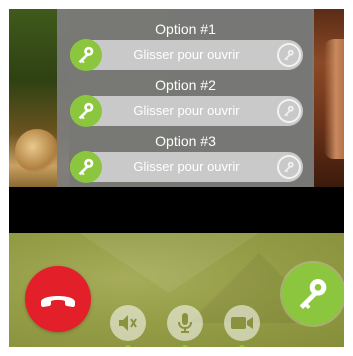 Image resolution: width=353 pixels, height=356 pixels. I want to click on microphone-button, so click(185, 323).